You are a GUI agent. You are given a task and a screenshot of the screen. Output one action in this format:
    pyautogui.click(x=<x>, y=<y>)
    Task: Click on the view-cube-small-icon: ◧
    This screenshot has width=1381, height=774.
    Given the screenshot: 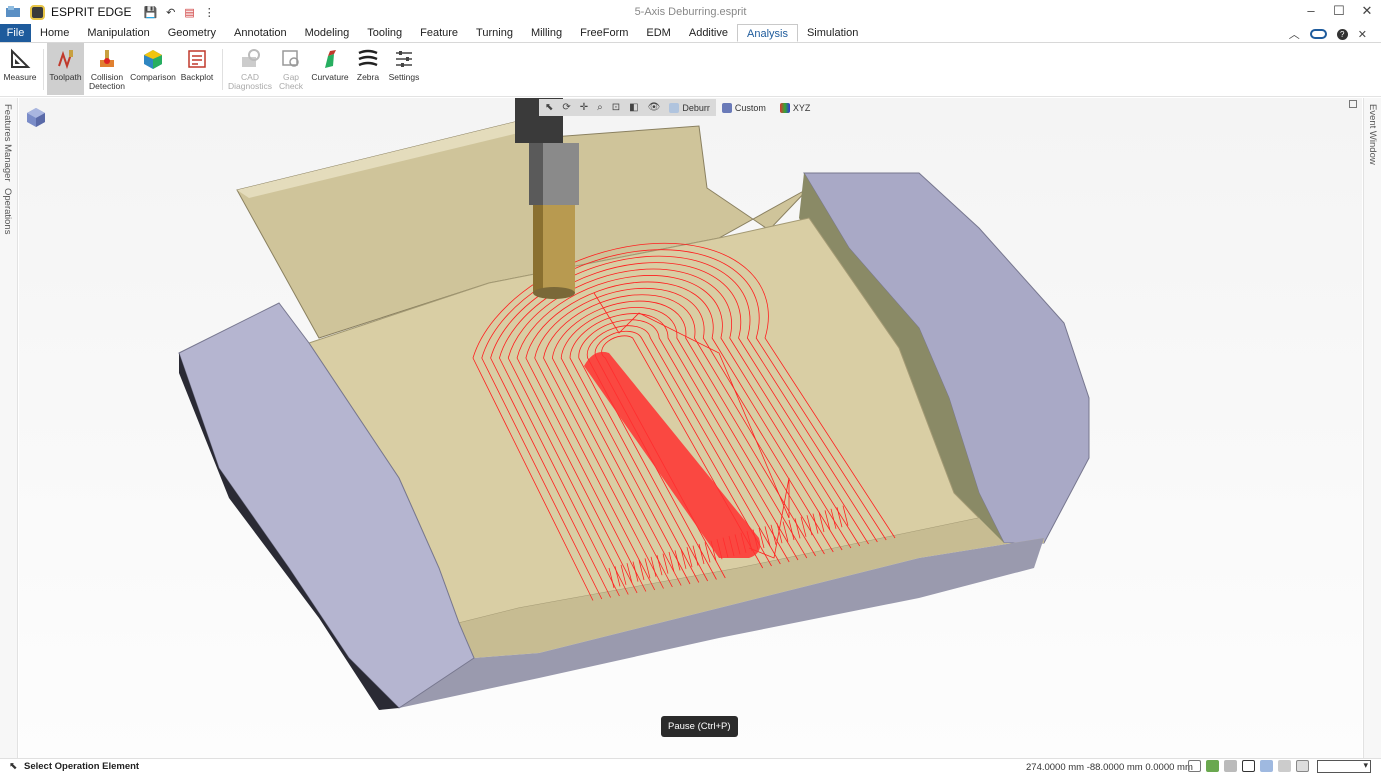 What is the action you would take?
    pyautogui.click(x=633, y=107)
    